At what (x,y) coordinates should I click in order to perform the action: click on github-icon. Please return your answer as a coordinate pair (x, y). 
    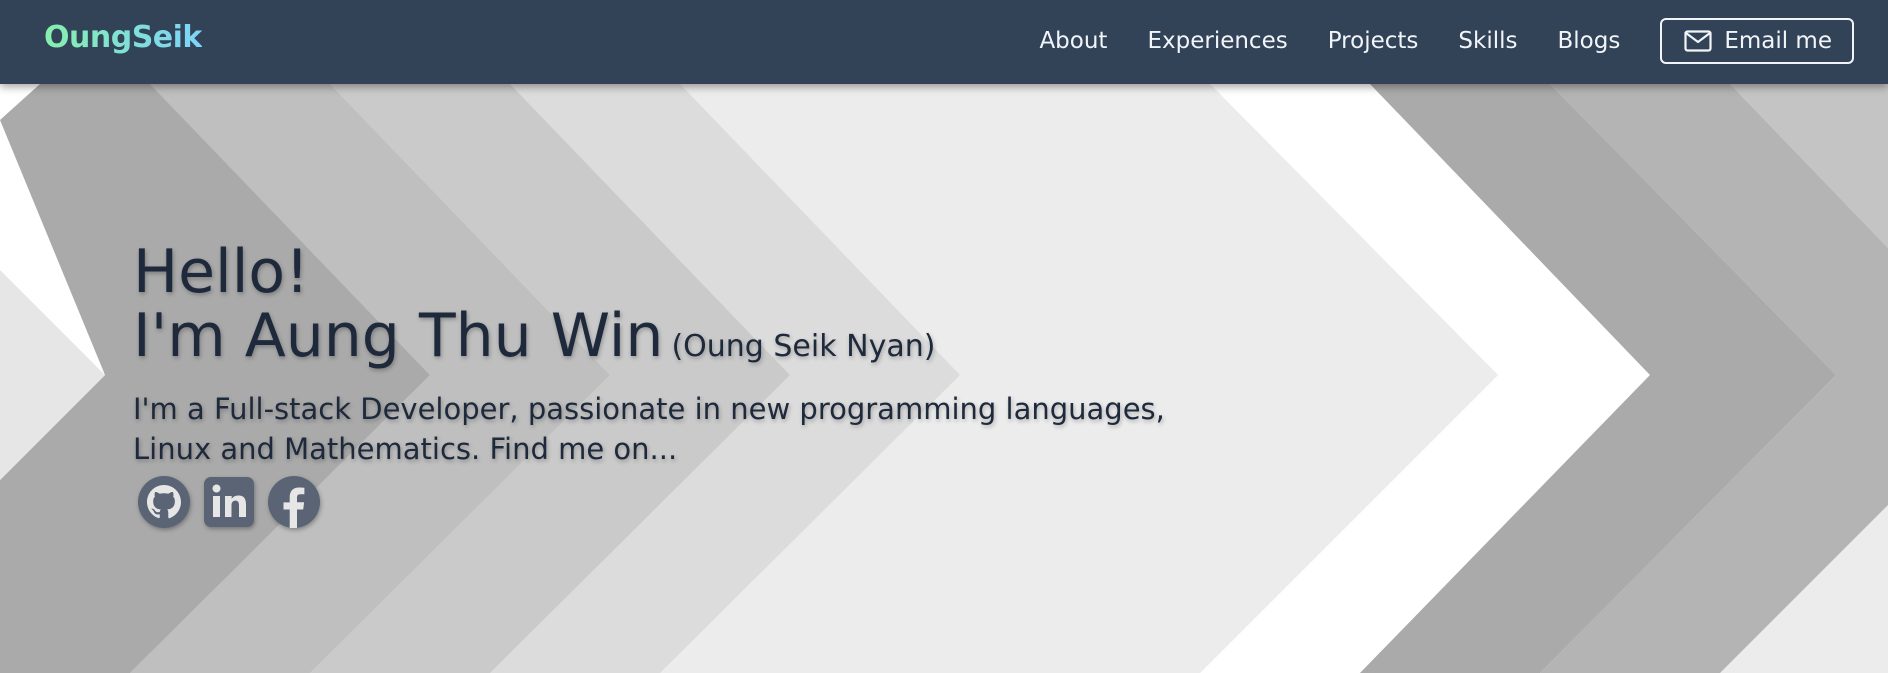
    Looking at the image, I should click on (164, 502).